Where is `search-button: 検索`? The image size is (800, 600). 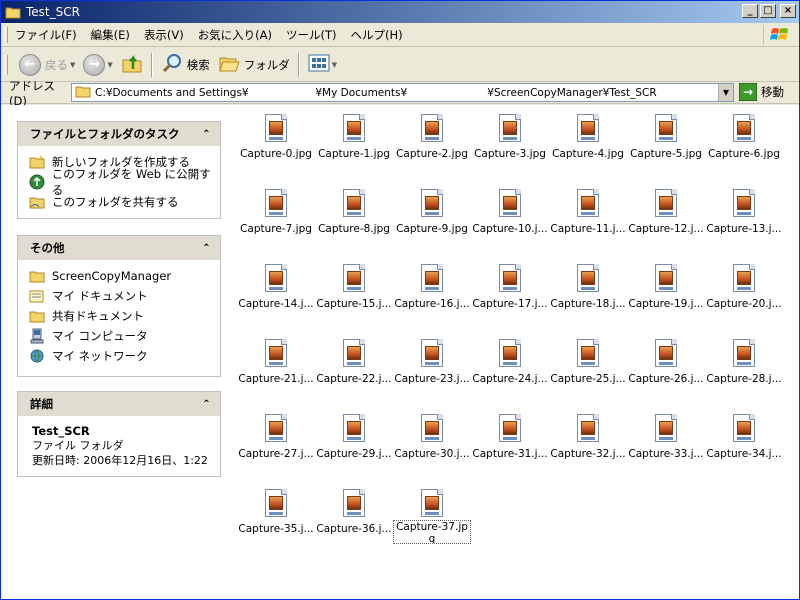 search-button: 検索 is located at coordinates (185, 65).